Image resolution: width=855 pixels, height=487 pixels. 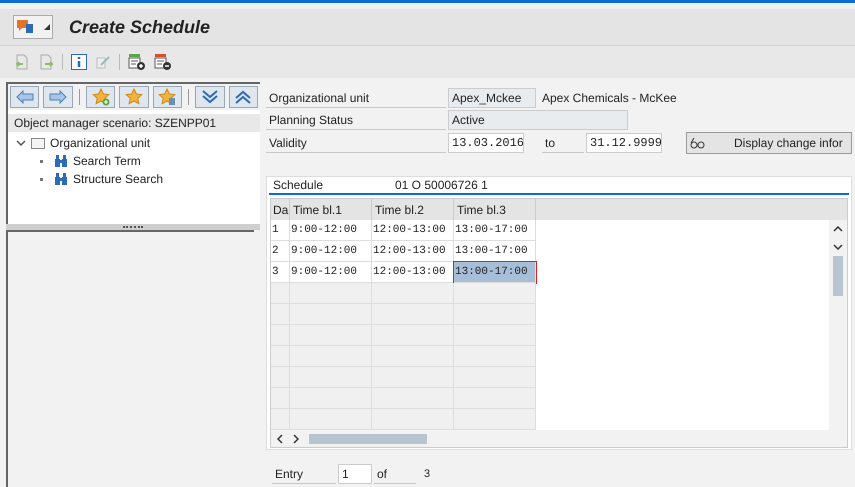 I want to click on previous-document-icon, so click(x=22, y=62).